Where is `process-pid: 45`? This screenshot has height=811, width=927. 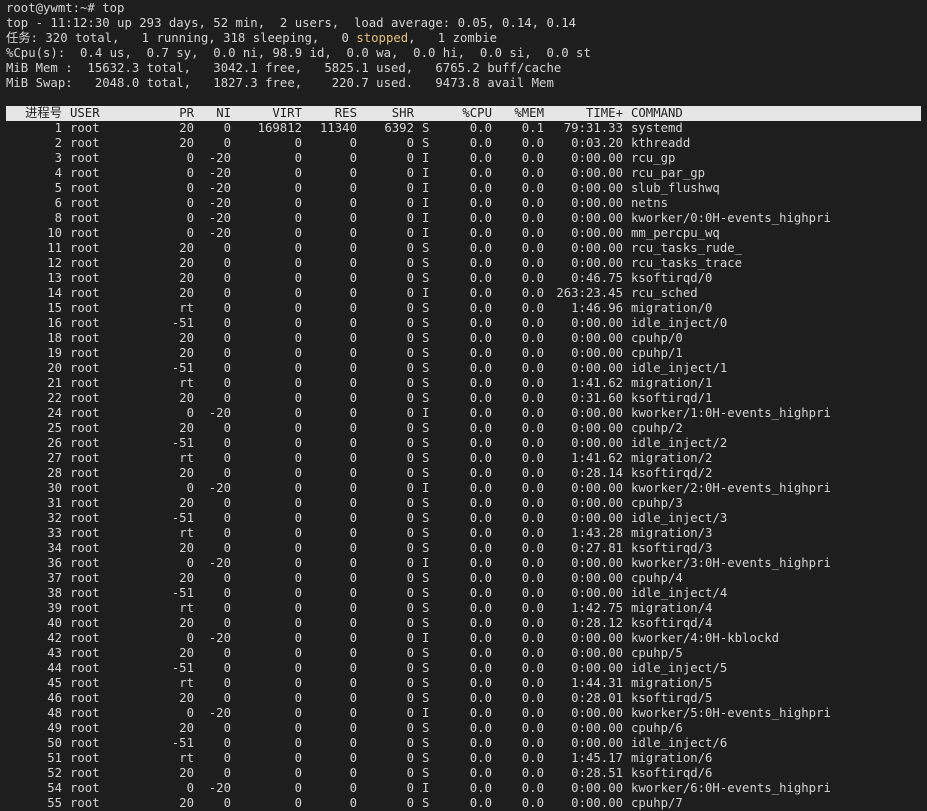
process-pid: 45 is located at coordinates (54, 683).